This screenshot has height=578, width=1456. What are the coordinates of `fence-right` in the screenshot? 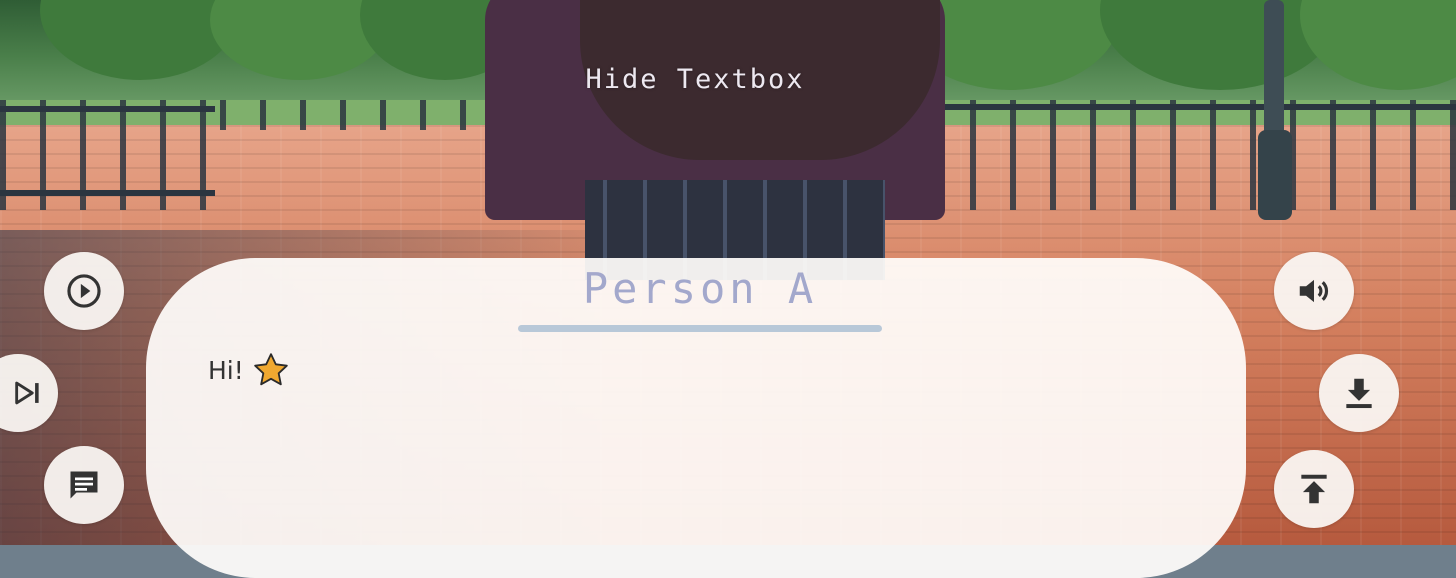 It's located at (1193, 155).